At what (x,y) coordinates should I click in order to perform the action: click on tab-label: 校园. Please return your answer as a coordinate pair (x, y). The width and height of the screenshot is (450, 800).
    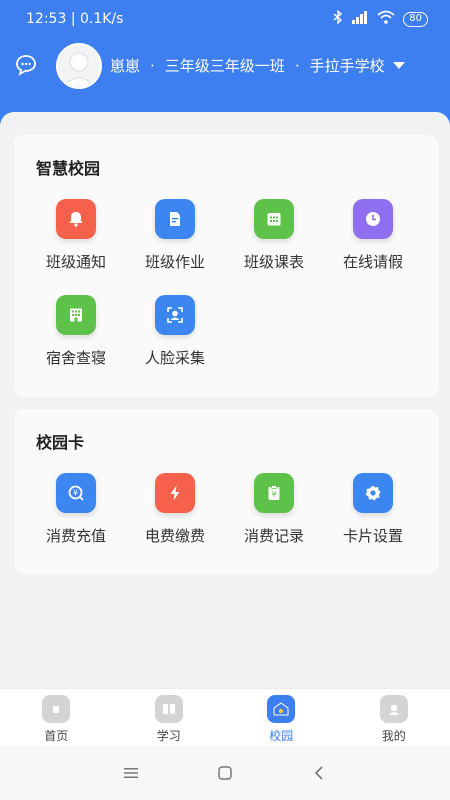
    Looking at the image, I should click on (281, 736).